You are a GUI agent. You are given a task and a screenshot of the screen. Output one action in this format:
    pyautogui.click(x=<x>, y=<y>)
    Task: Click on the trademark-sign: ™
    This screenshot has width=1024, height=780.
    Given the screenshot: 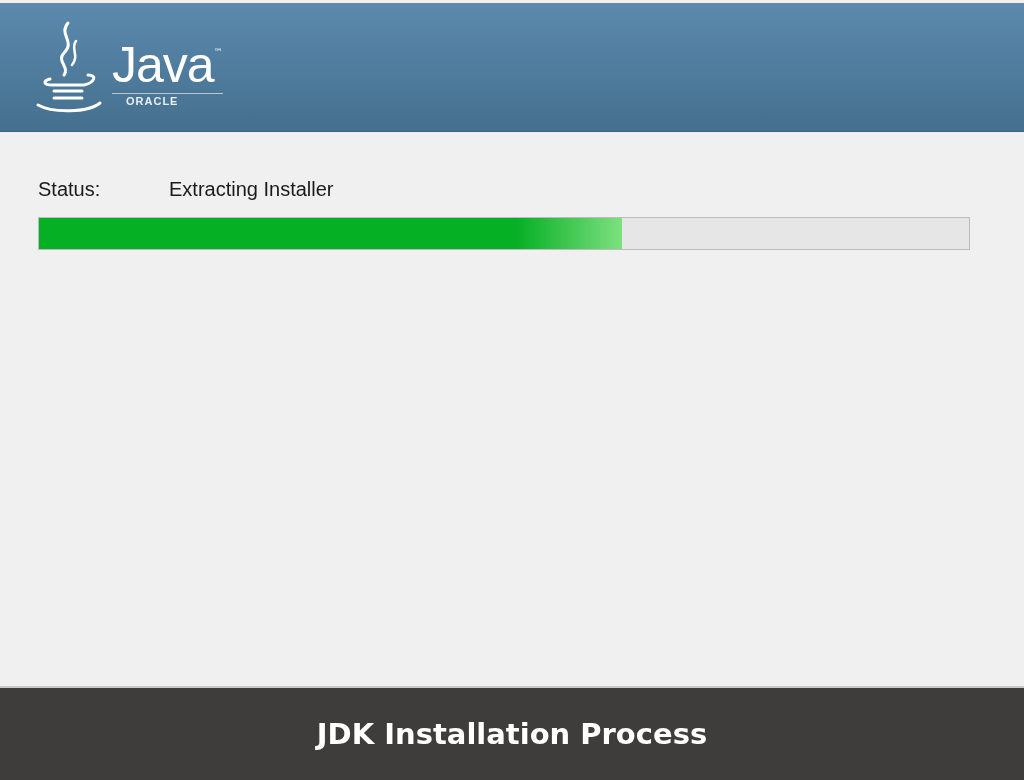 What is the action you would take?
    pyautogui.click(x=218, y=52)
    